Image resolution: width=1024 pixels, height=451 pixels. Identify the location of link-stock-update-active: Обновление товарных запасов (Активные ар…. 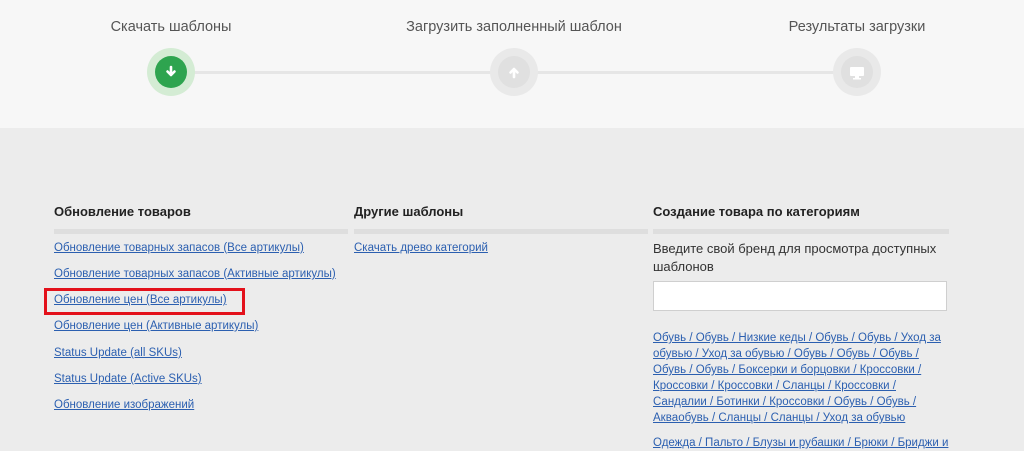
(195, 274).